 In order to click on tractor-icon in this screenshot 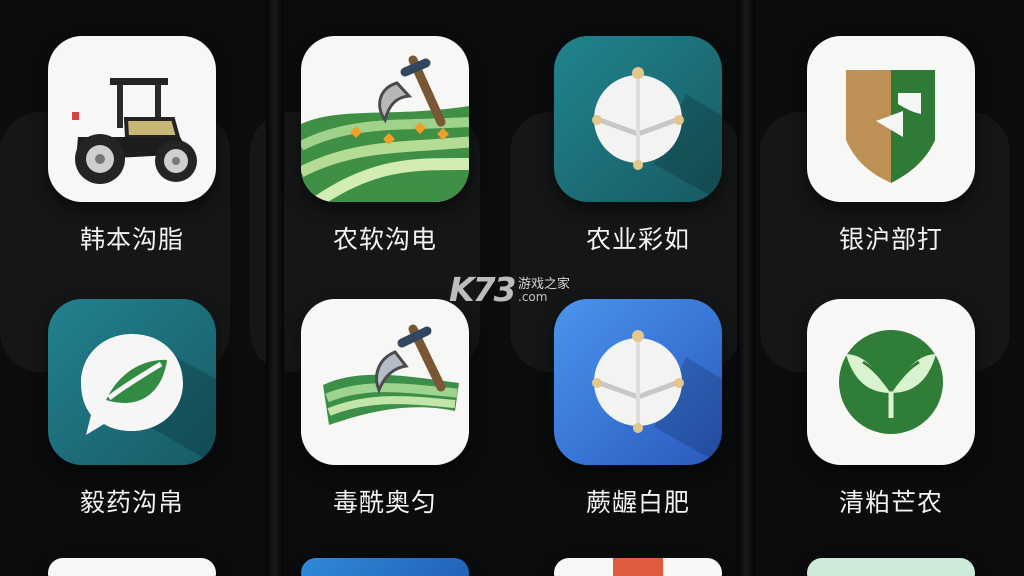, I will do `click(132, 119)`.